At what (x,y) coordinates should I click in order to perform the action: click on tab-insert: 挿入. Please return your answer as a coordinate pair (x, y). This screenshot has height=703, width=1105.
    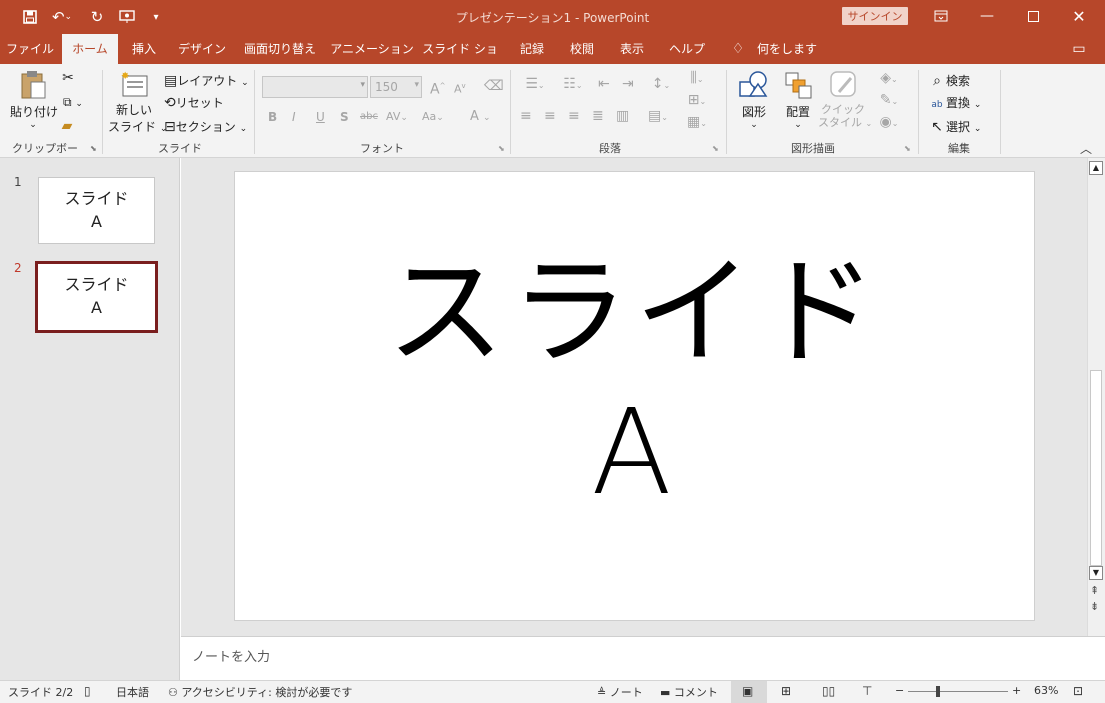
    Looking at the image, I should click on (144, 49).